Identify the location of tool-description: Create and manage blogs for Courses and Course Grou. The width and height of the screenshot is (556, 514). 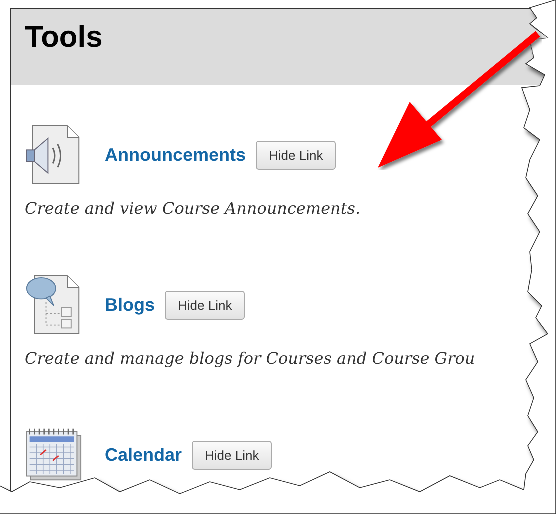
(250, 358).